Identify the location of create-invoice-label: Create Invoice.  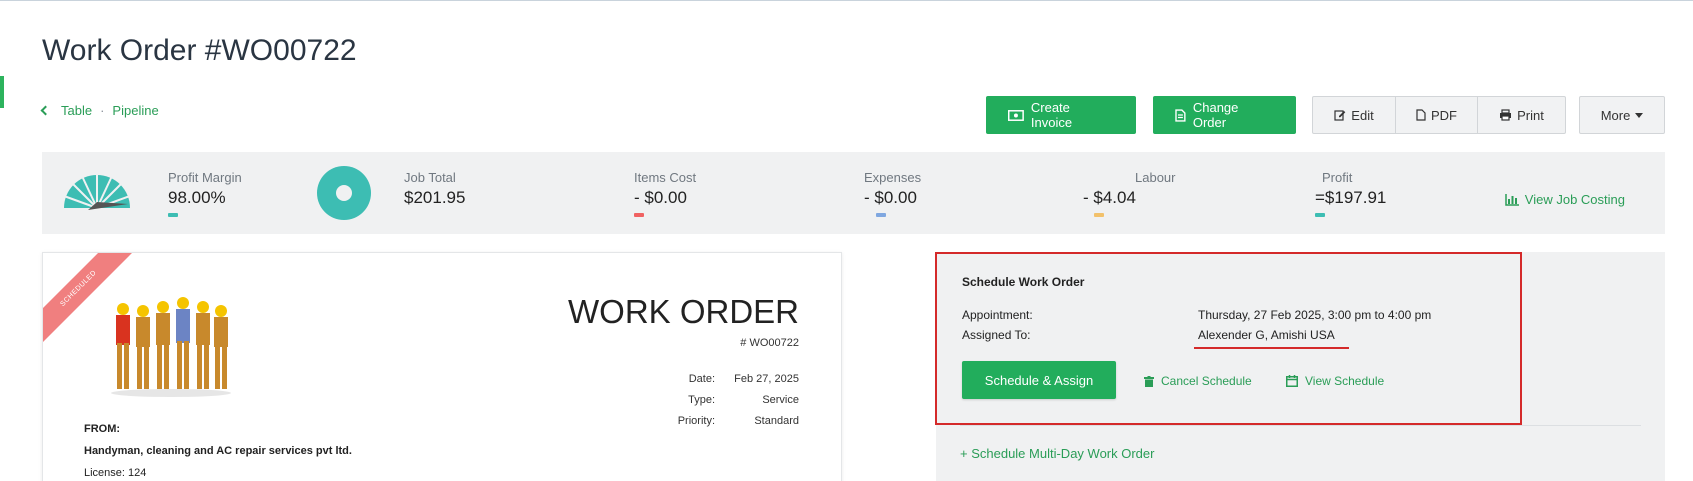
(1051, 115).